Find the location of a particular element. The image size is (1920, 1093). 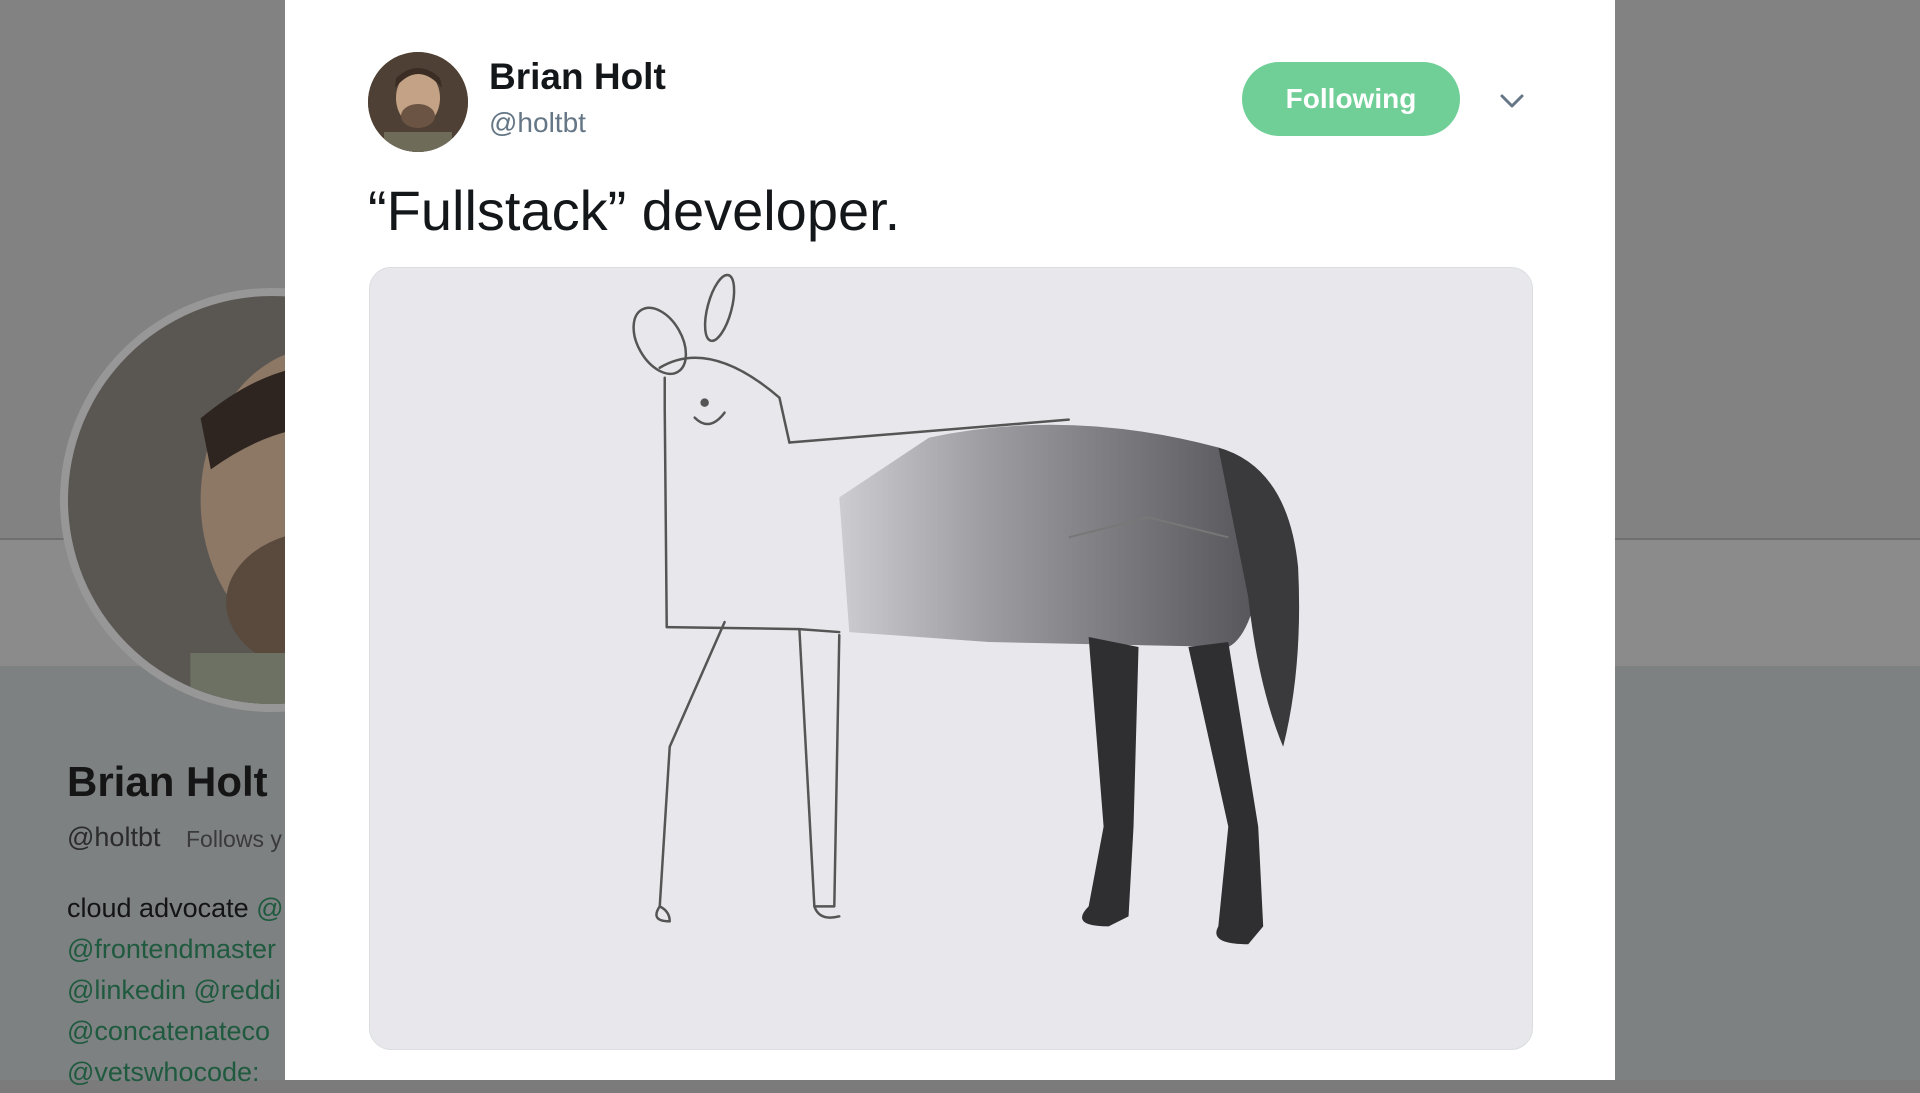

author-avatar is located at coordinates (418, 102).